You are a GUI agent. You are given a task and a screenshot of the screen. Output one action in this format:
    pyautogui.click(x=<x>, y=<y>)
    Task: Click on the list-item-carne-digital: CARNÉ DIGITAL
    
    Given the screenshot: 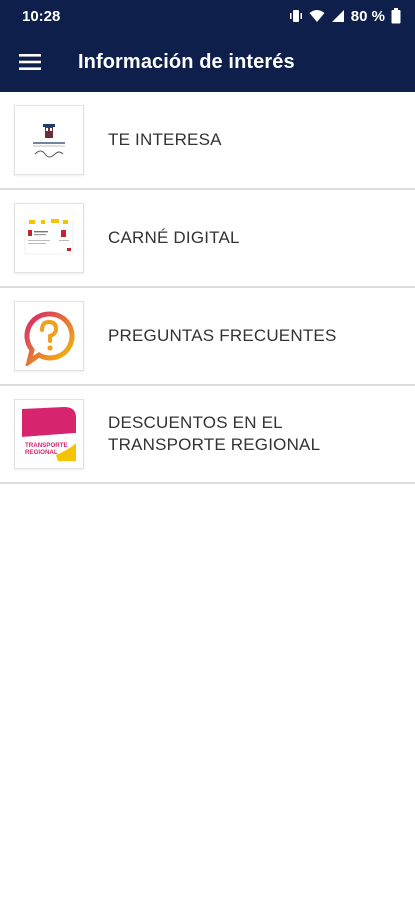 What is the action you would take?
    pyautogui.click(x=207, y=239)
    